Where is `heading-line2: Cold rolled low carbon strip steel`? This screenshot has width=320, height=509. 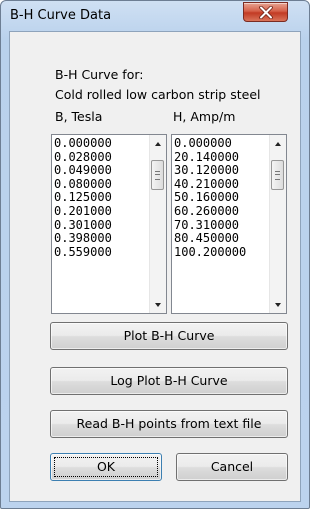 heading-line2: Cold rolled low carbon strip steel is located at coordinates (158, 94).